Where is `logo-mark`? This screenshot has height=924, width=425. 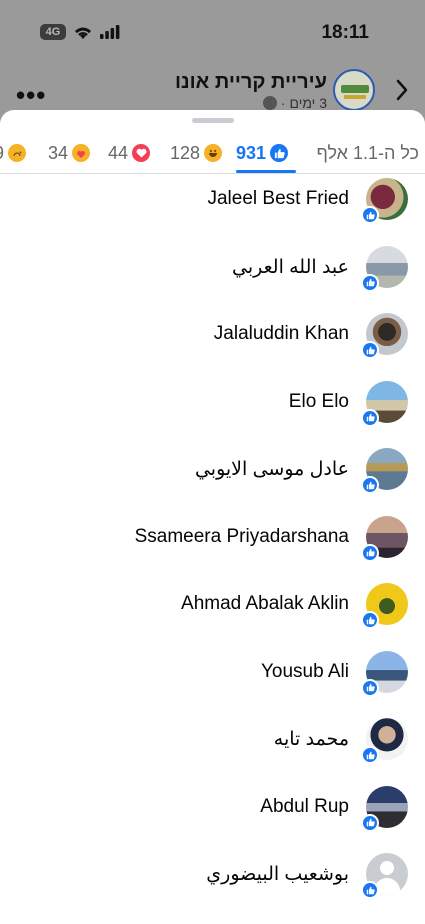
logo-mark is located at coordinates (355, 89).